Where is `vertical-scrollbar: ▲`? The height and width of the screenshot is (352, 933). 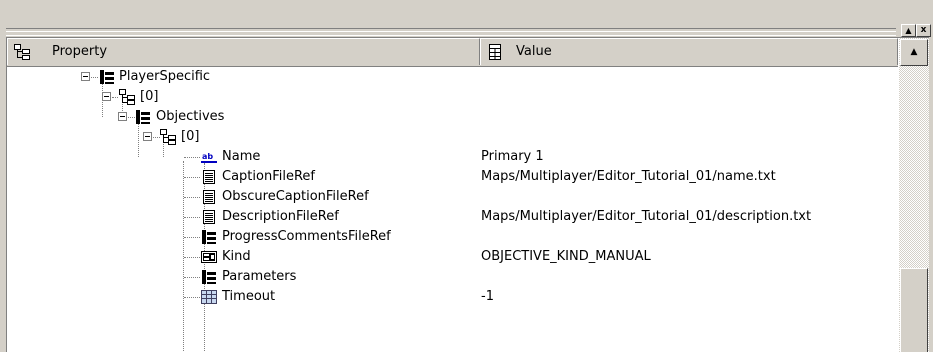 vertical-scrollbar: ▲ is located at coordinates (914, 195).